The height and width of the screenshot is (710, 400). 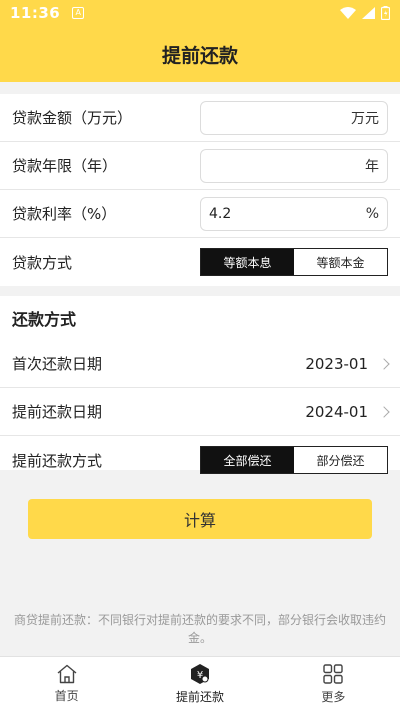 I want to click on status-icons, so click(x=365, y=13).